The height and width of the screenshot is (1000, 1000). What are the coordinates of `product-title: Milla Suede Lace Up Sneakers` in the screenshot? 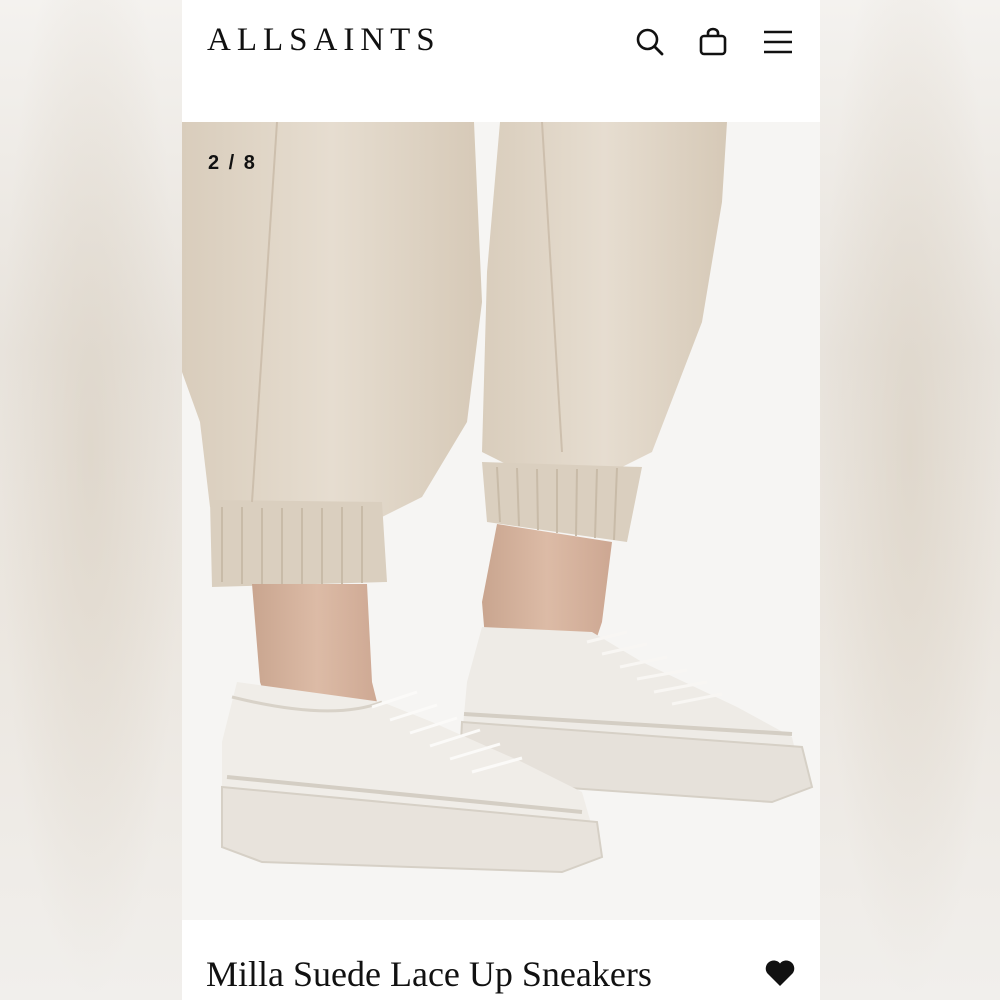 It's located at (429, 974).